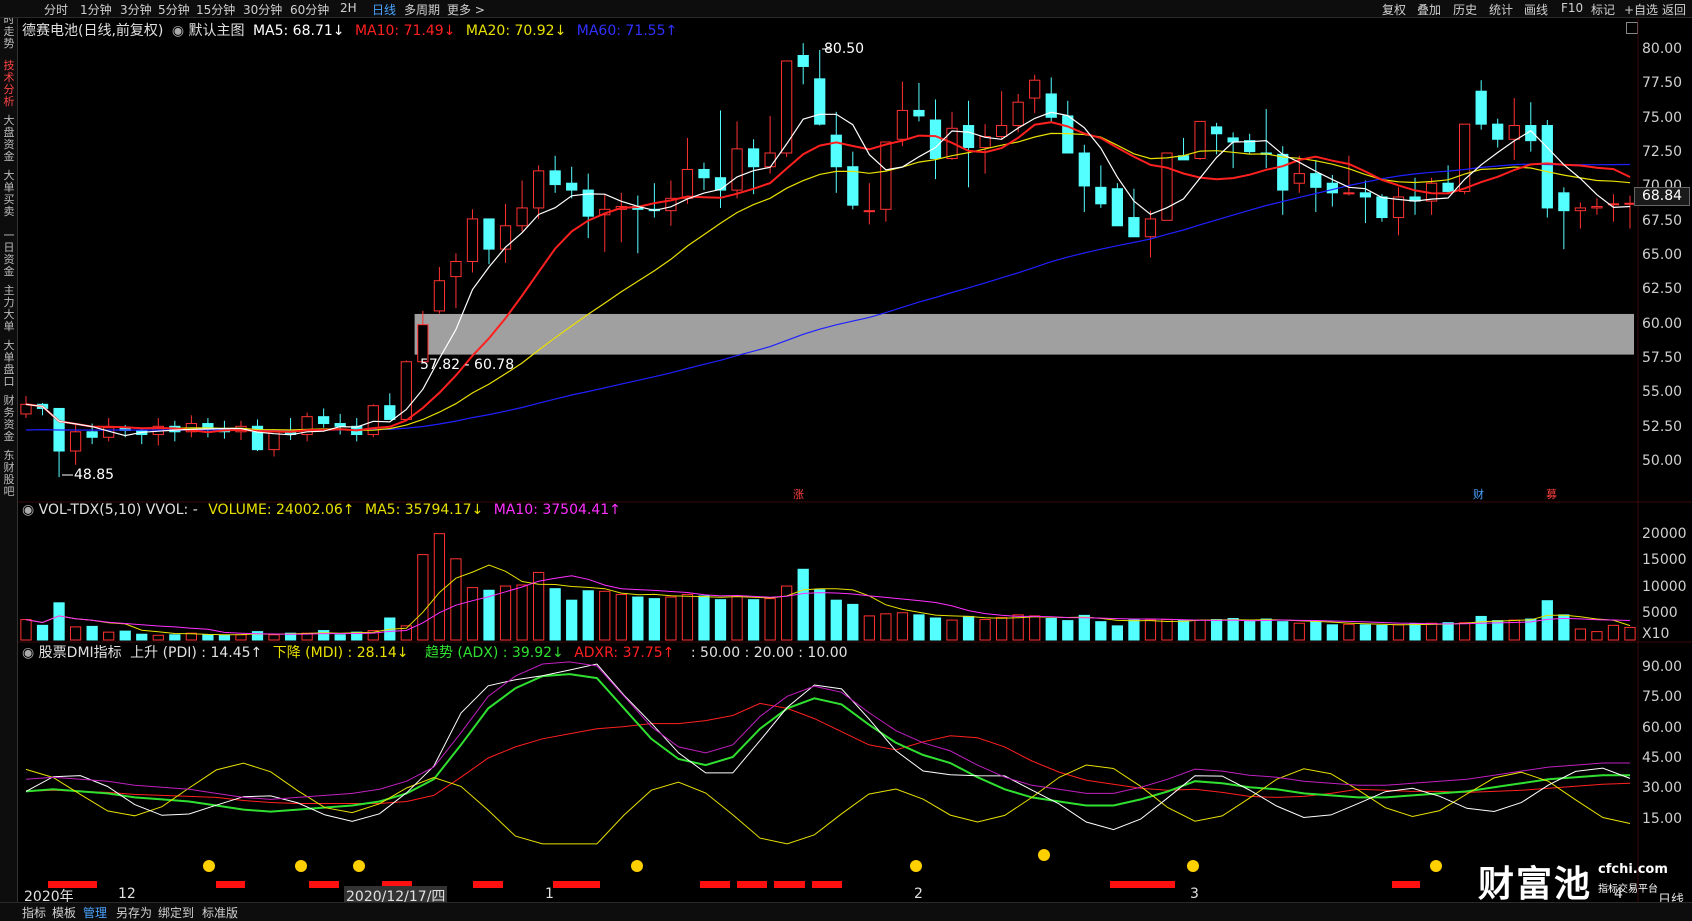 Image resolution: width=1692 pixels, height=921 pixels. Describe the element at coordinates (1662, 758) in the screenshot. I see `dmi-tick-label: 45.00` at that location.